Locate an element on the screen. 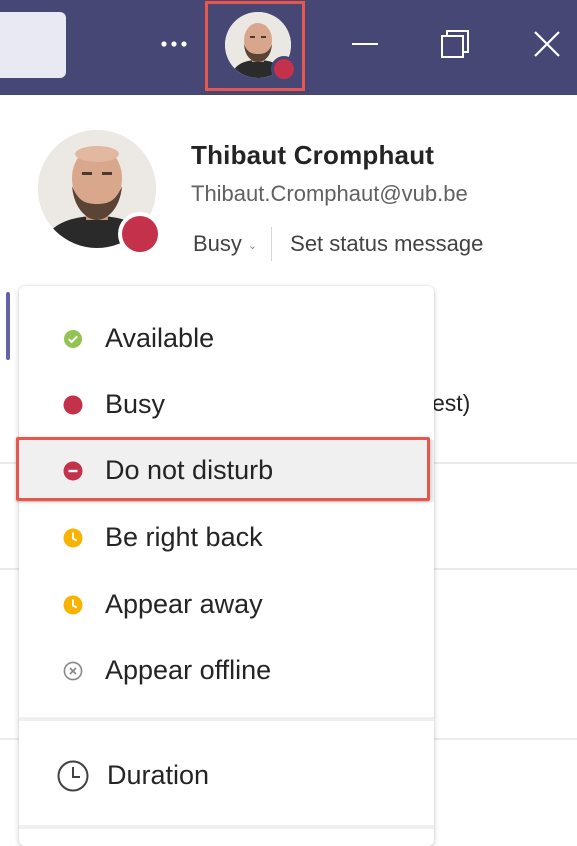  profile-avatar-button is located at coordinates (255, 46).